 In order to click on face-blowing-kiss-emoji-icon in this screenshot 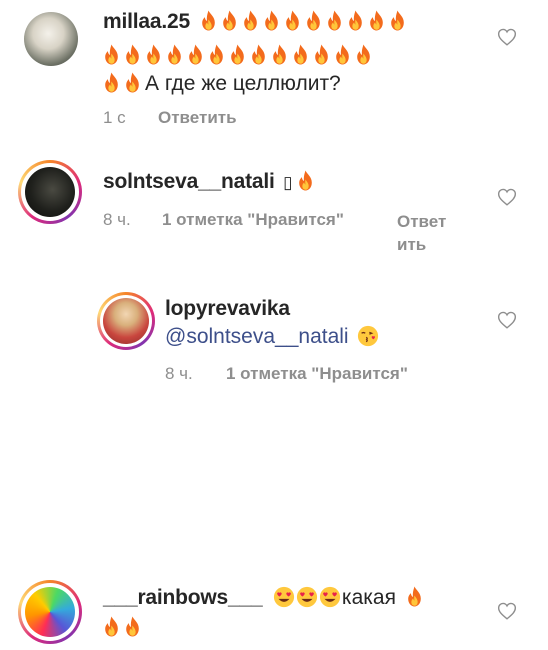, I will do `click(368, 336)`.